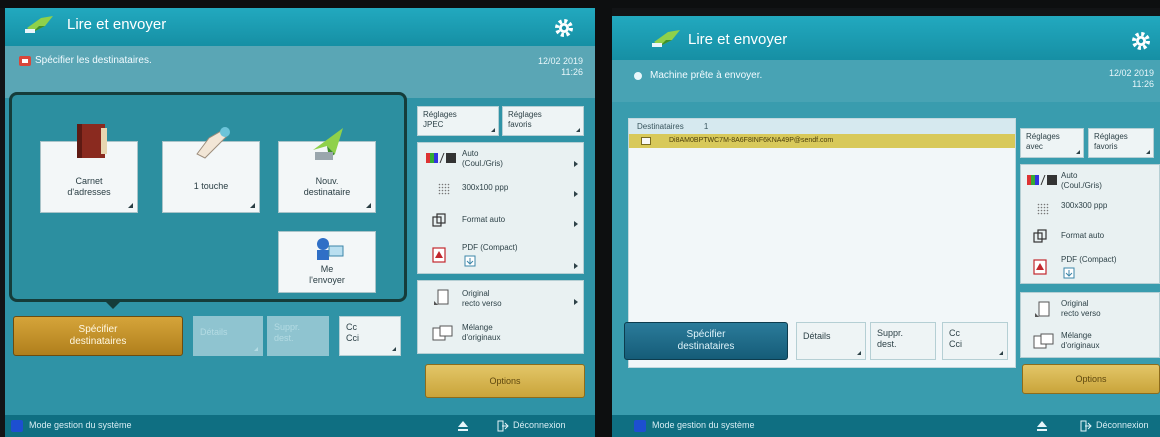  What do you see at coordinates (1069, 273) in the screenshot?
I see `compact-file-icon` at bounding box center [1069, 273].